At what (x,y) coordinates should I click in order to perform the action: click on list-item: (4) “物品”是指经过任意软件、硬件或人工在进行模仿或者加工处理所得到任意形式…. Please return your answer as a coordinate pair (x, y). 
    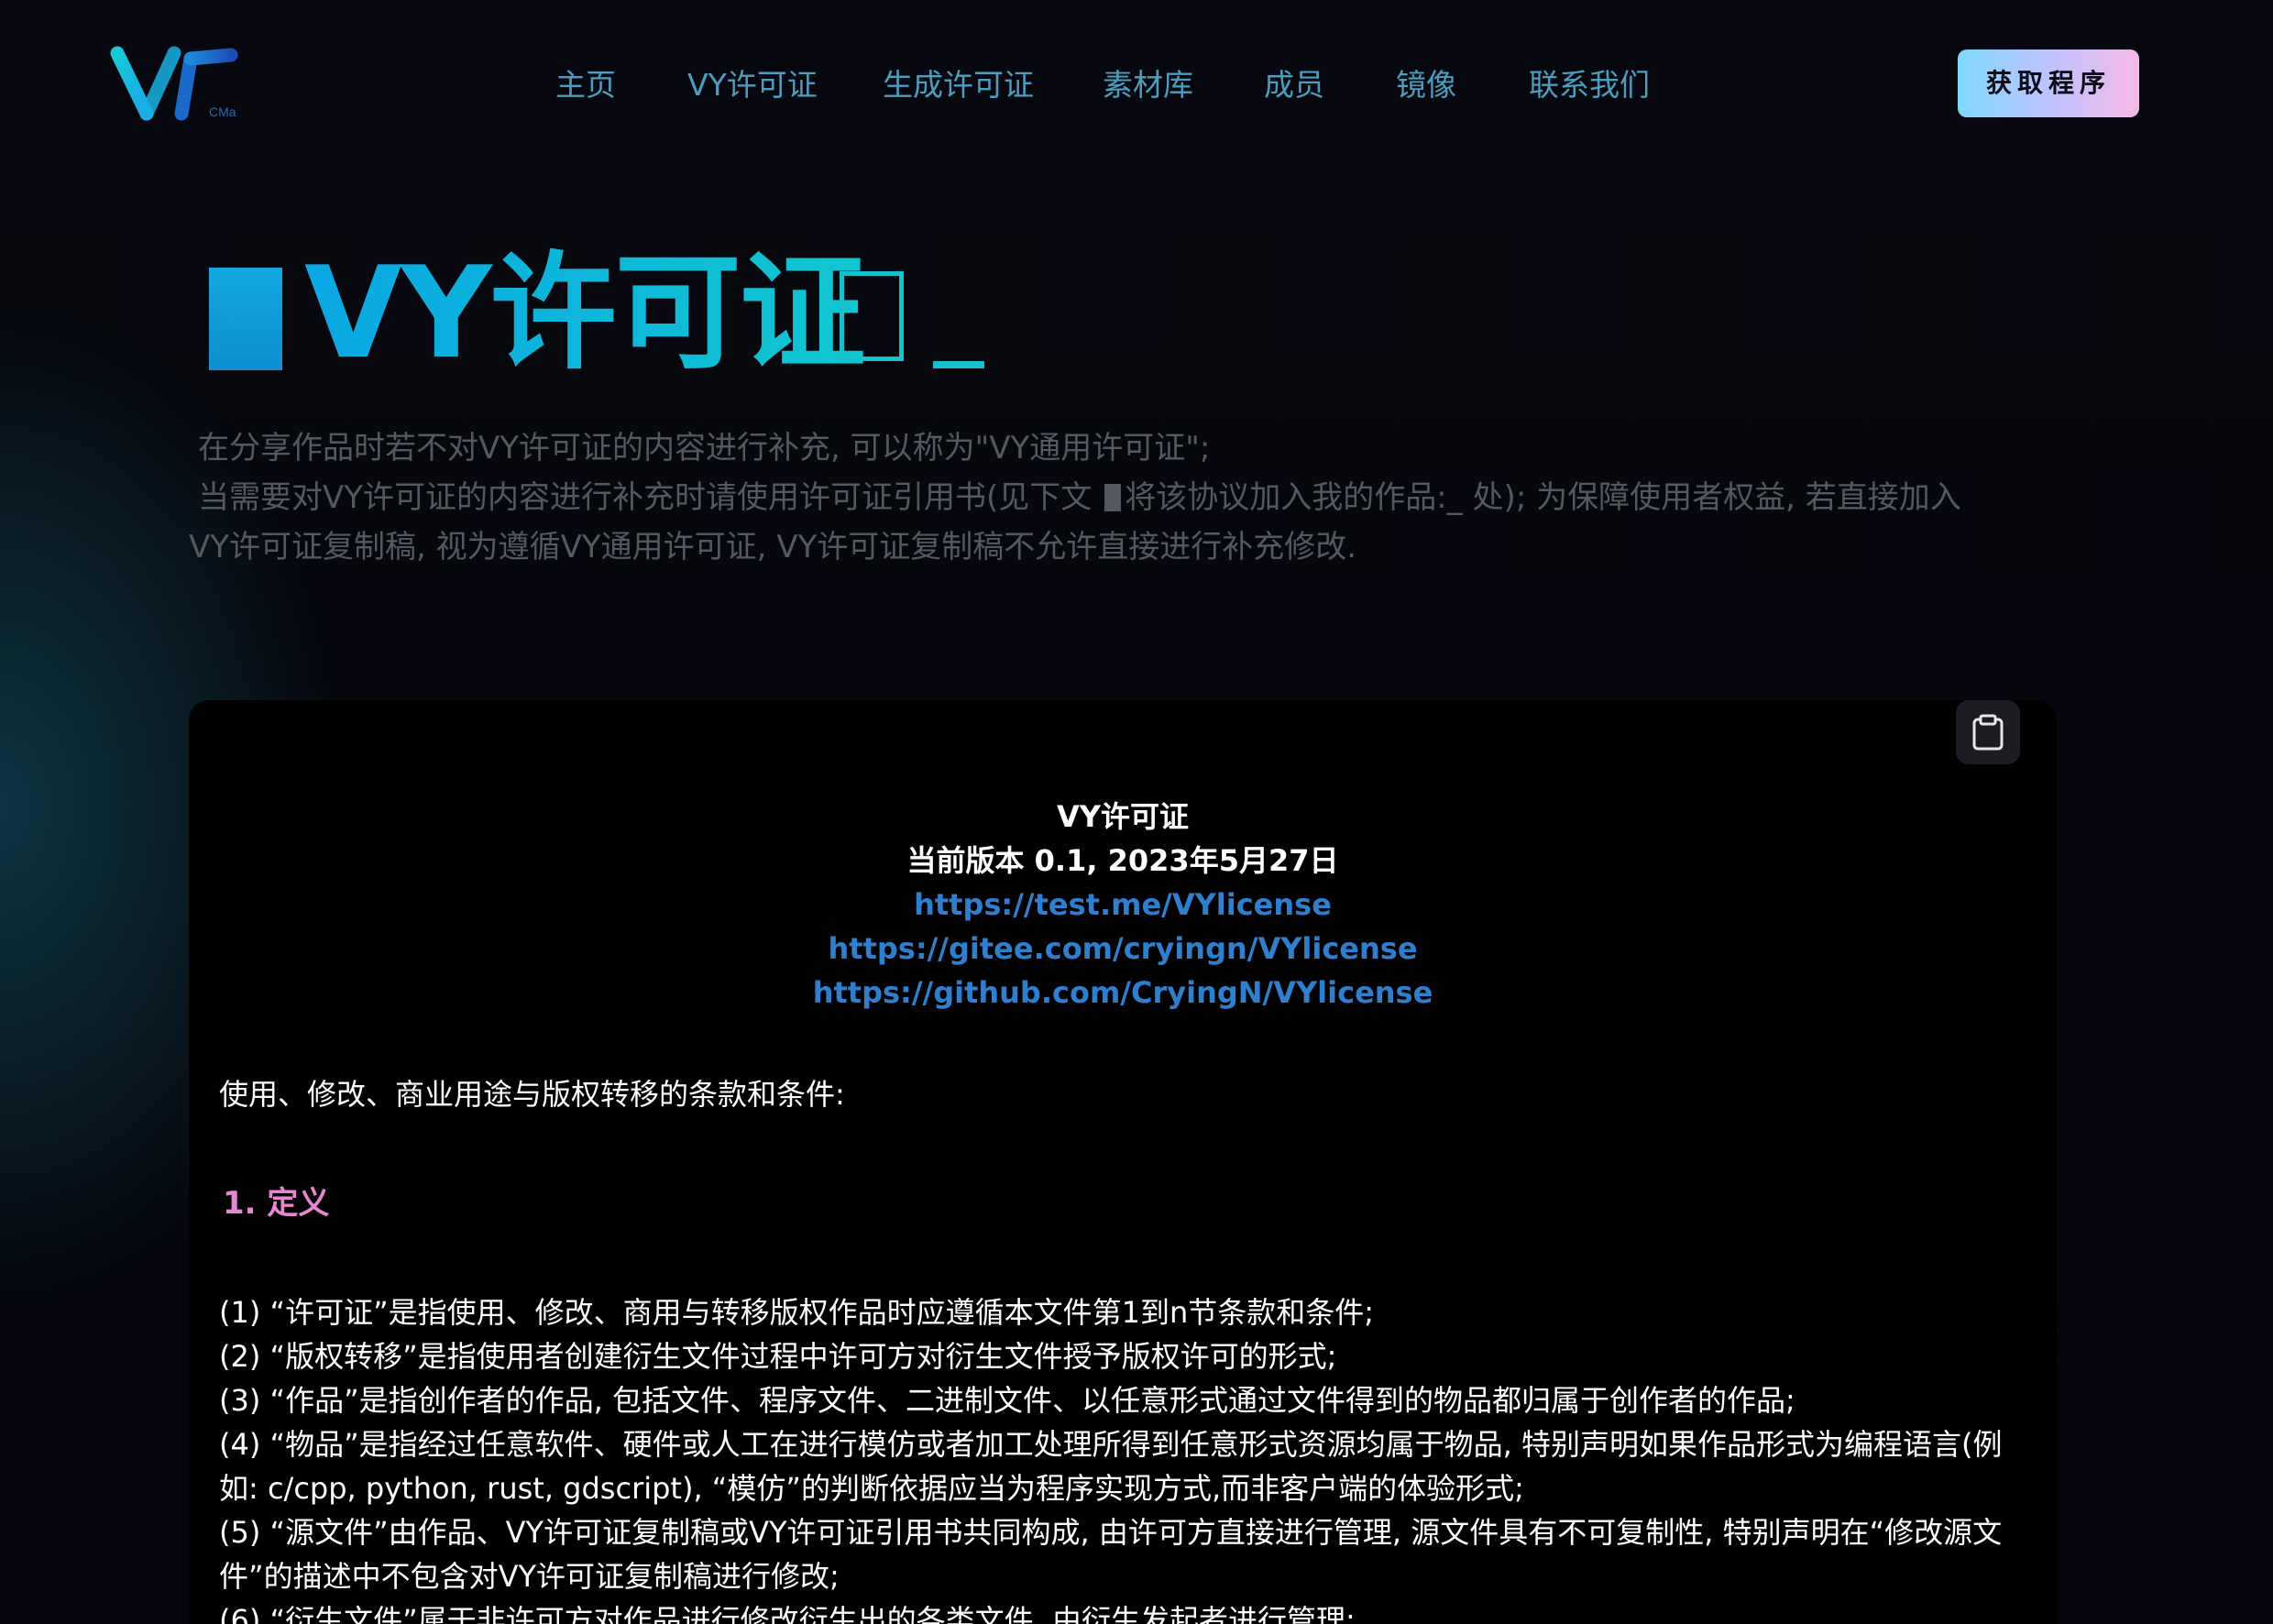
    Looking at the image, I should click on (1111, 1466).